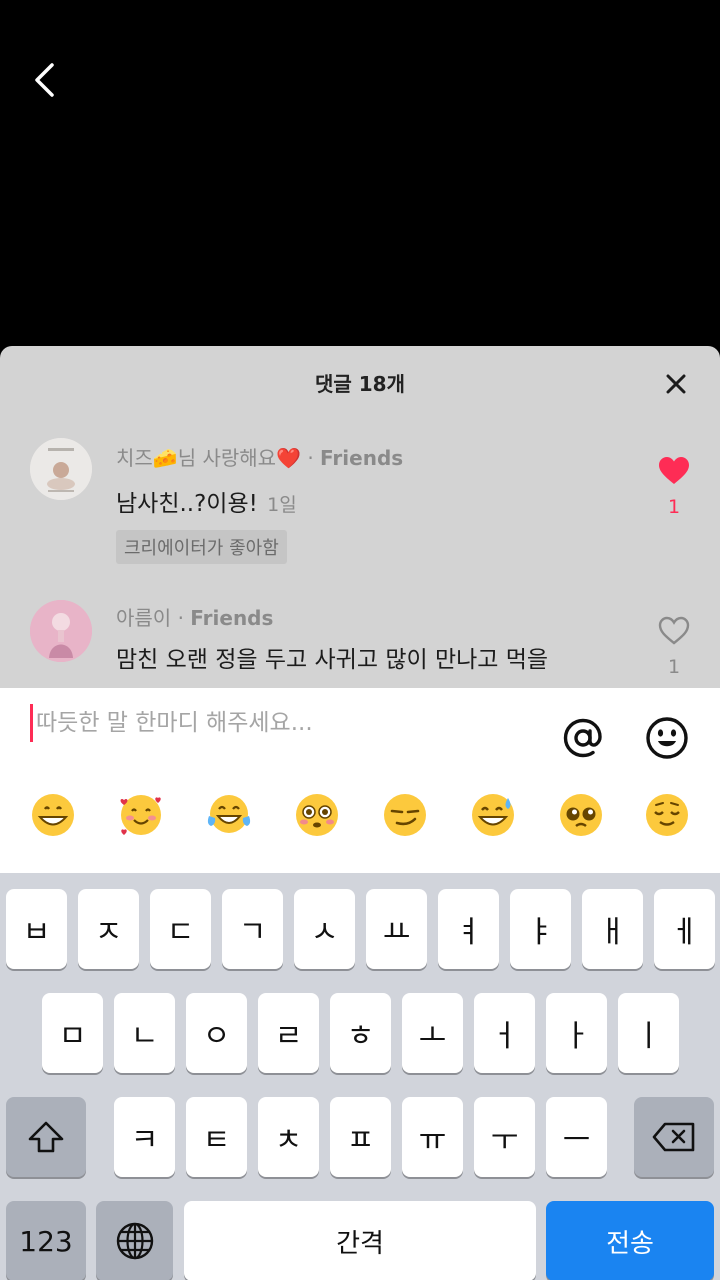 The height and width of the screenshot is (1280, 720). What do you see at coordinates (144, 1033) in the screenshot?
I see `key-n: ㄴ` at bounding box center [144, 1033].